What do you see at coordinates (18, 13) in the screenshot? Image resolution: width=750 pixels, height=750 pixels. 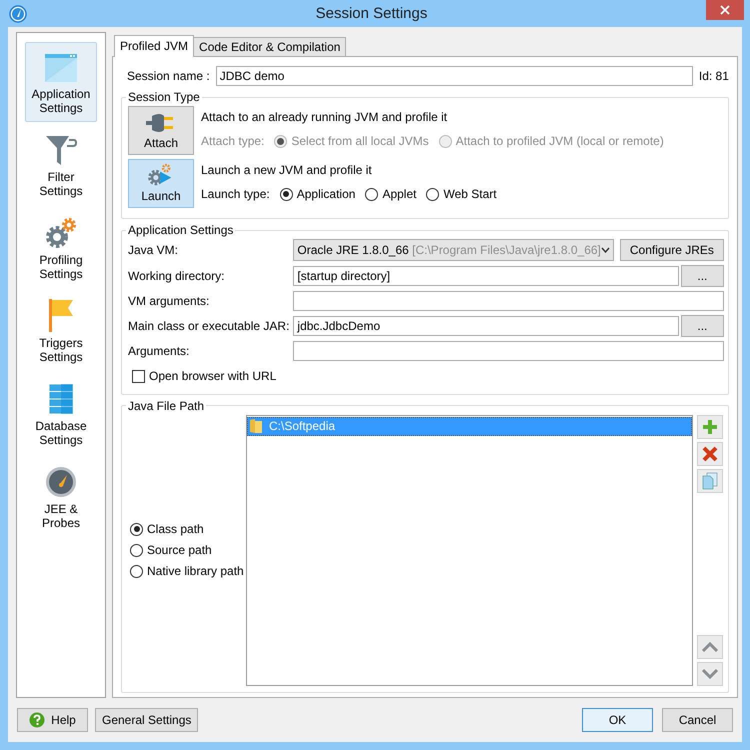 I see `app-icon` at bounding box center [18, 13].